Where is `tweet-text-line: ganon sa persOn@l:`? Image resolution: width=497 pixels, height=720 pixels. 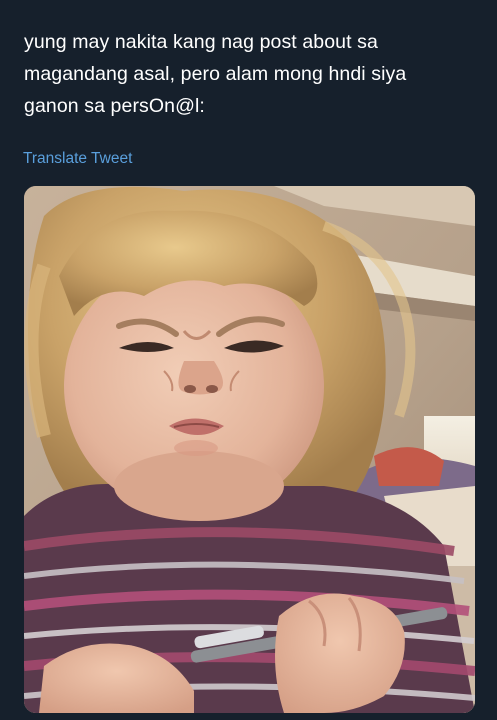 tweet-text-line: ganon sa persOn@l: is located at coordinates (114, 106).